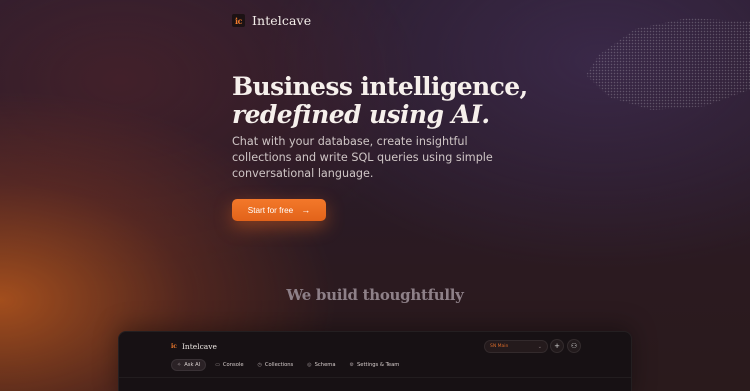  I want to click on user-menu-button: ⚇, so click(574, 346).